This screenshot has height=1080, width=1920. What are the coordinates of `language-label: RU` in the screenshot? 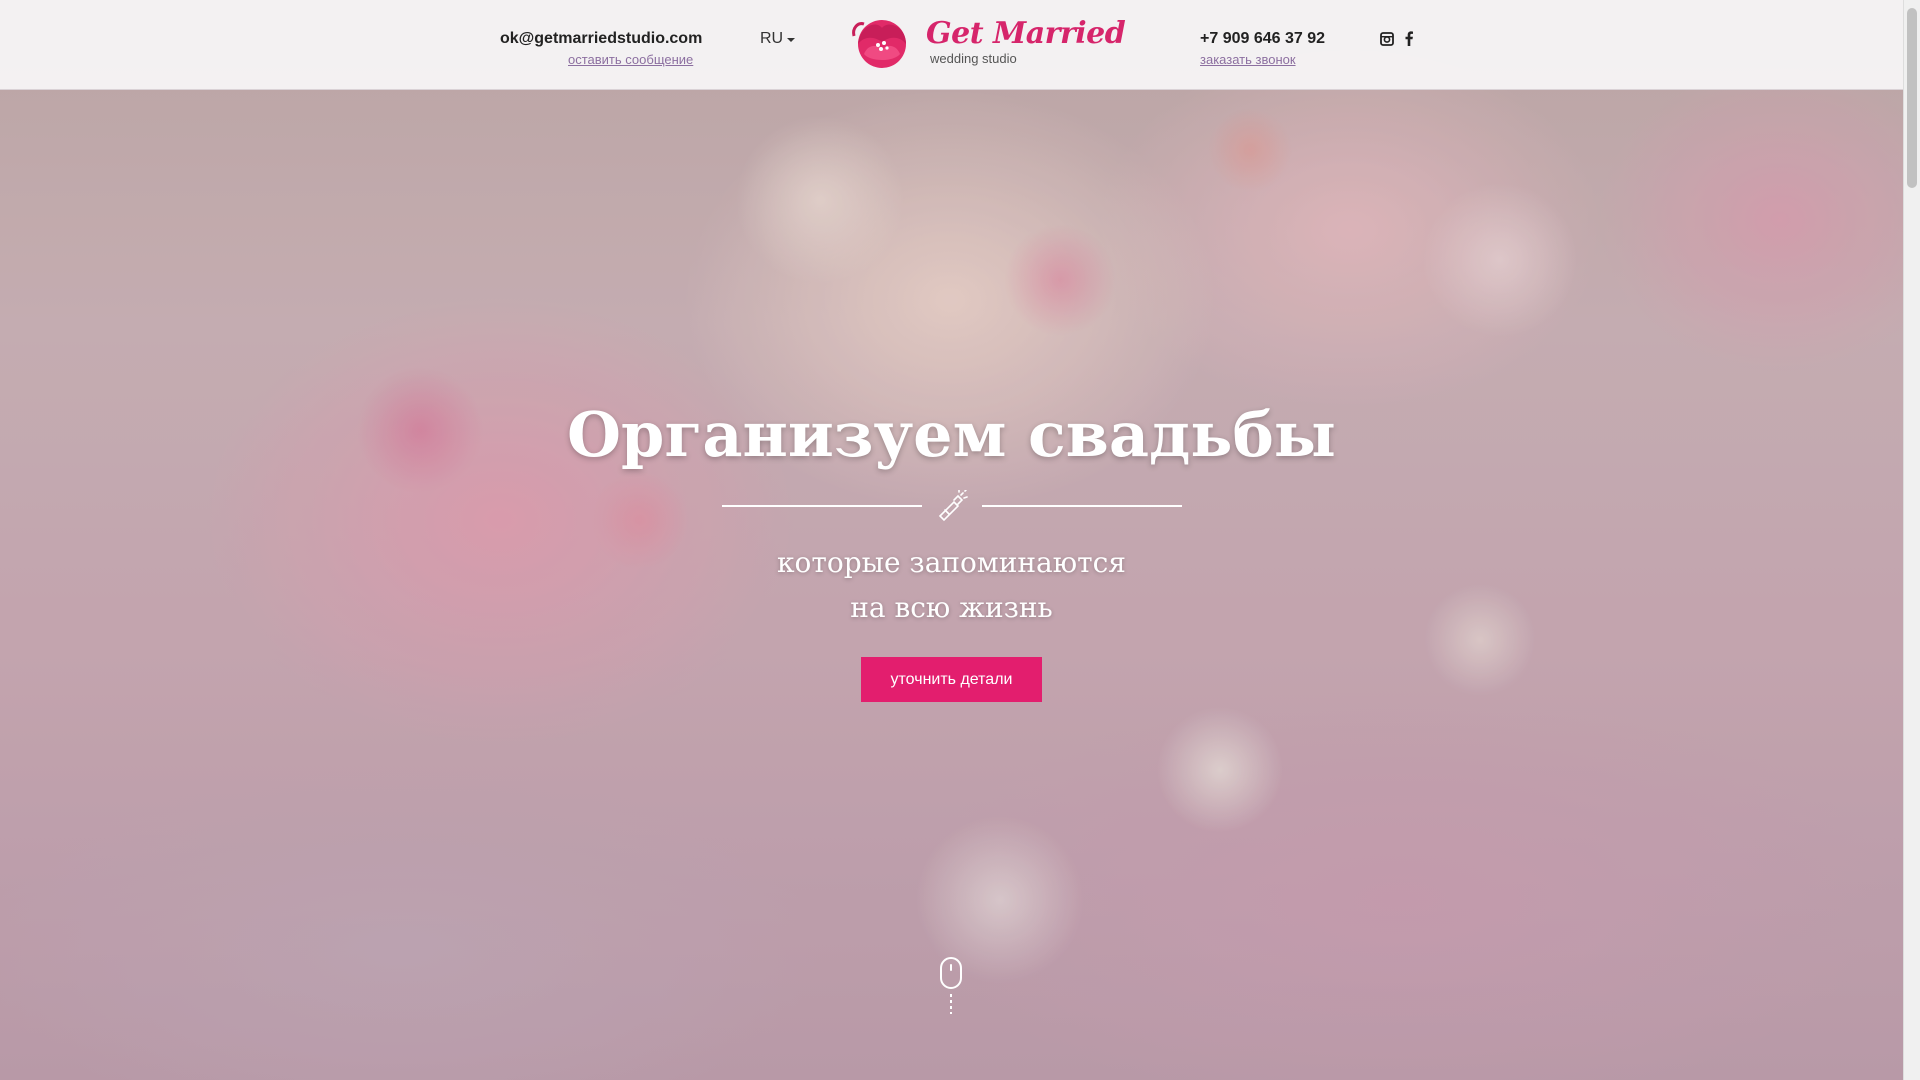 It's located at (772, 38).